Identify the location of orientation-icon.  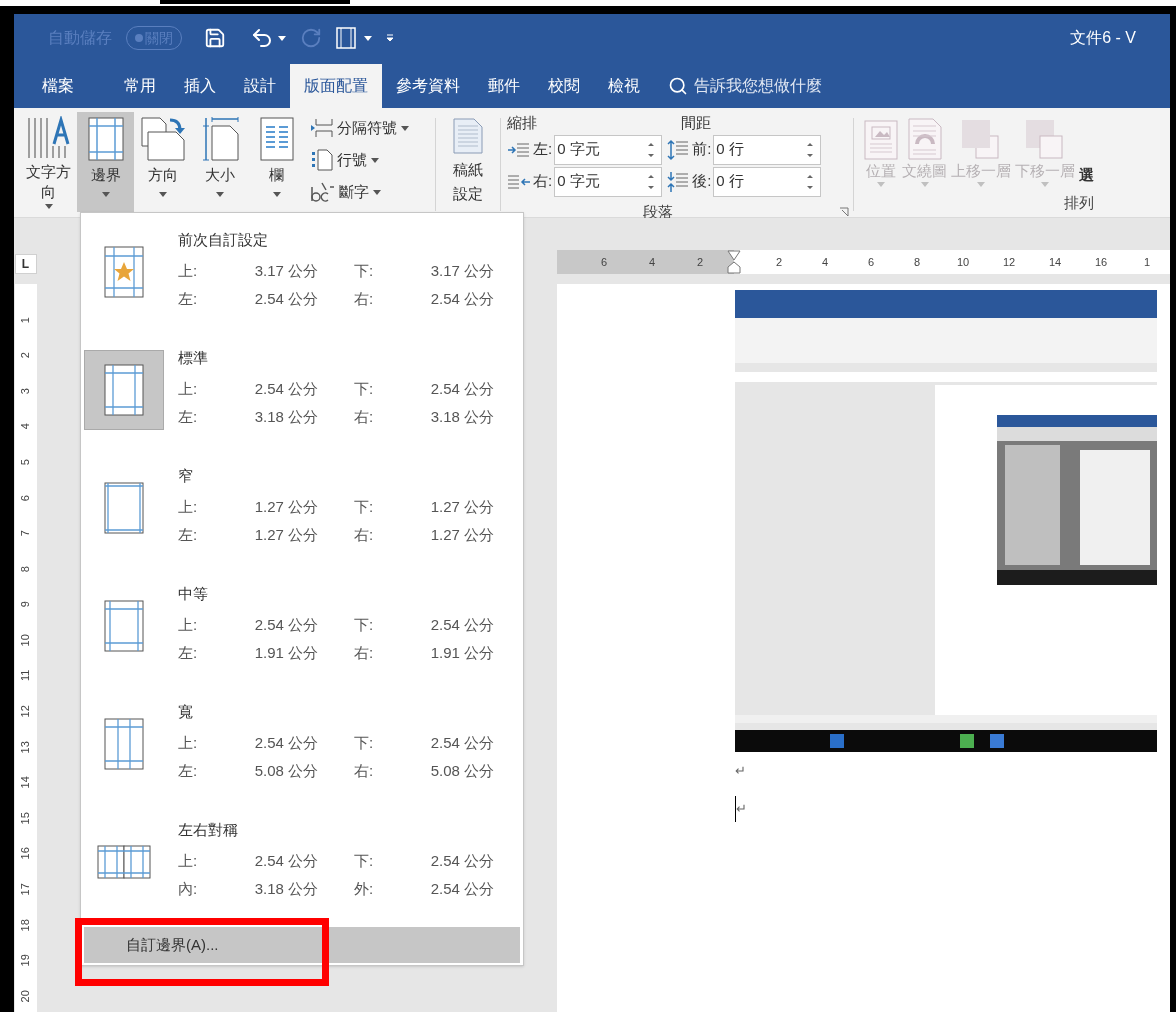
(162, 139).